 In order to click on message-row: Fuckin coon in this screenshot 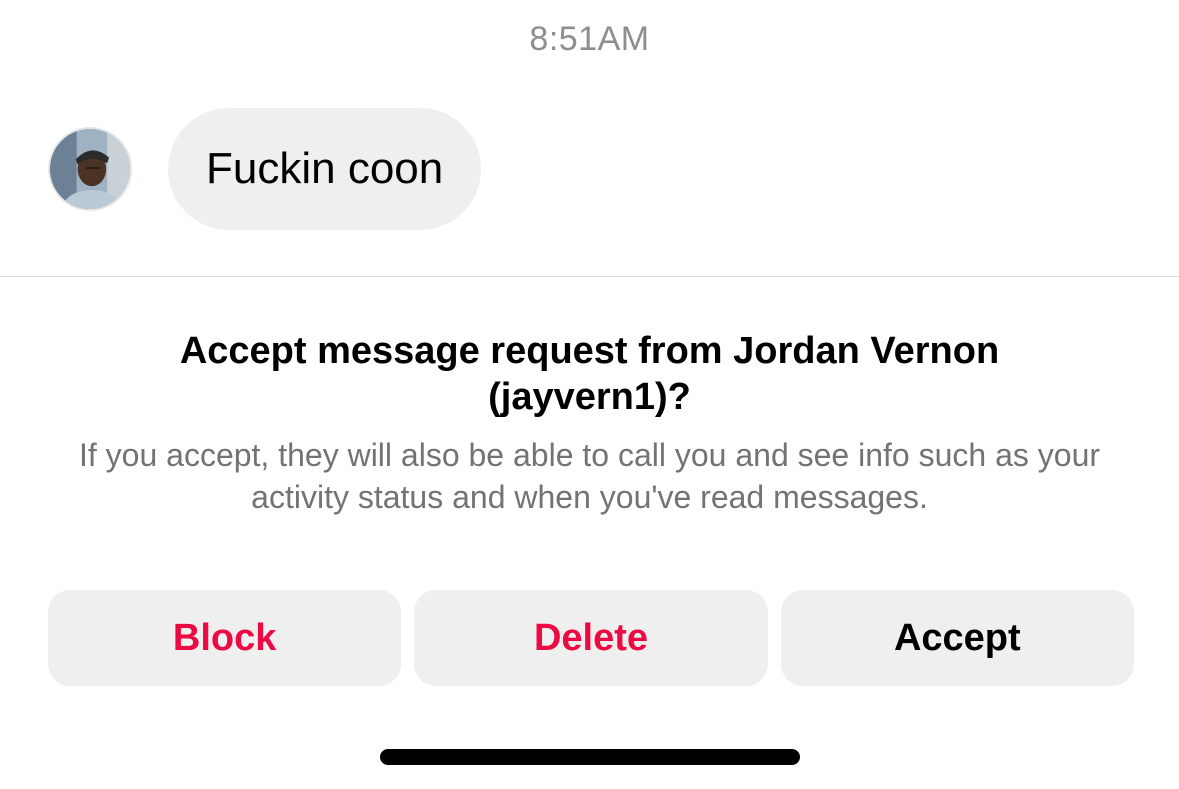, I will do `click(265, 169)`.